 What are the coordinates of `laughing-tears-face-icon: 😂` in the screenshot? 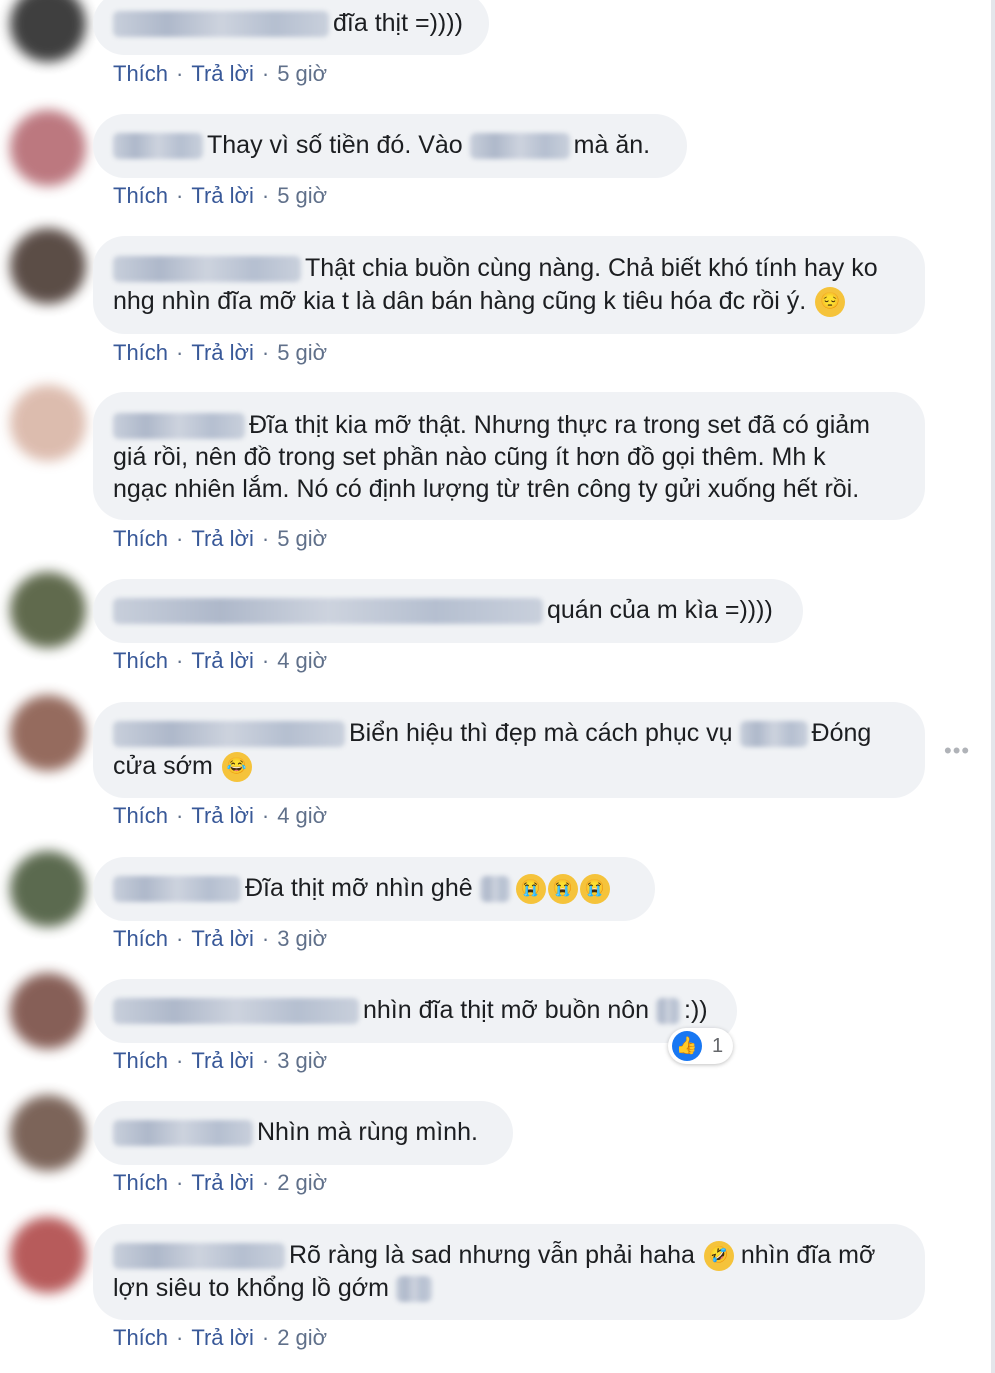 It's located at (236, 767).